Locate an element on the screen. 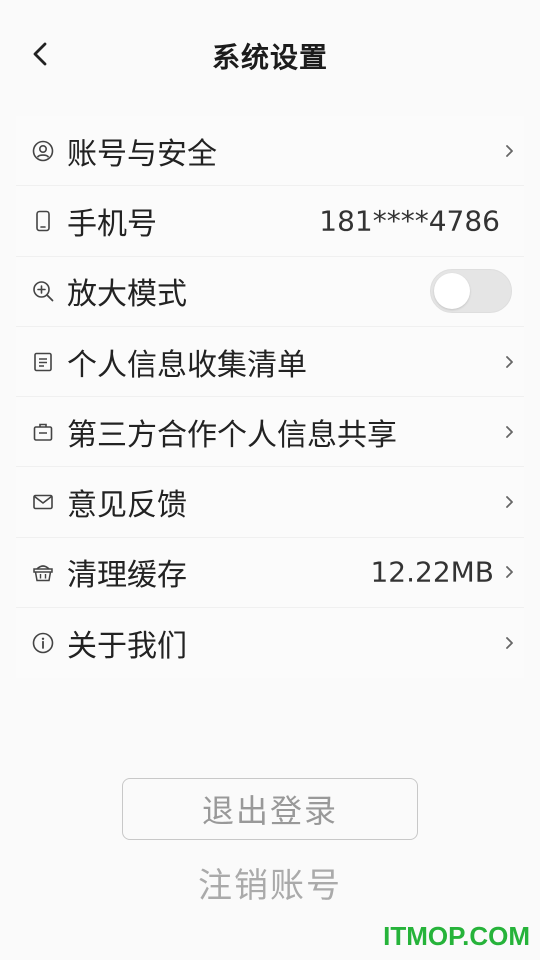  settings-item-account-security: 账号与安全 is located at coordinates (270, 151).